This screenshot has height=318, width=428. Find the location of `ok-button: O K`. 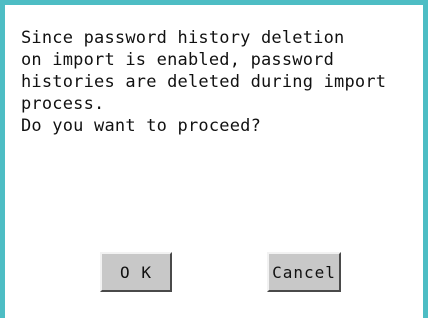

ok-button: O K is located at coordinates (136, 272).